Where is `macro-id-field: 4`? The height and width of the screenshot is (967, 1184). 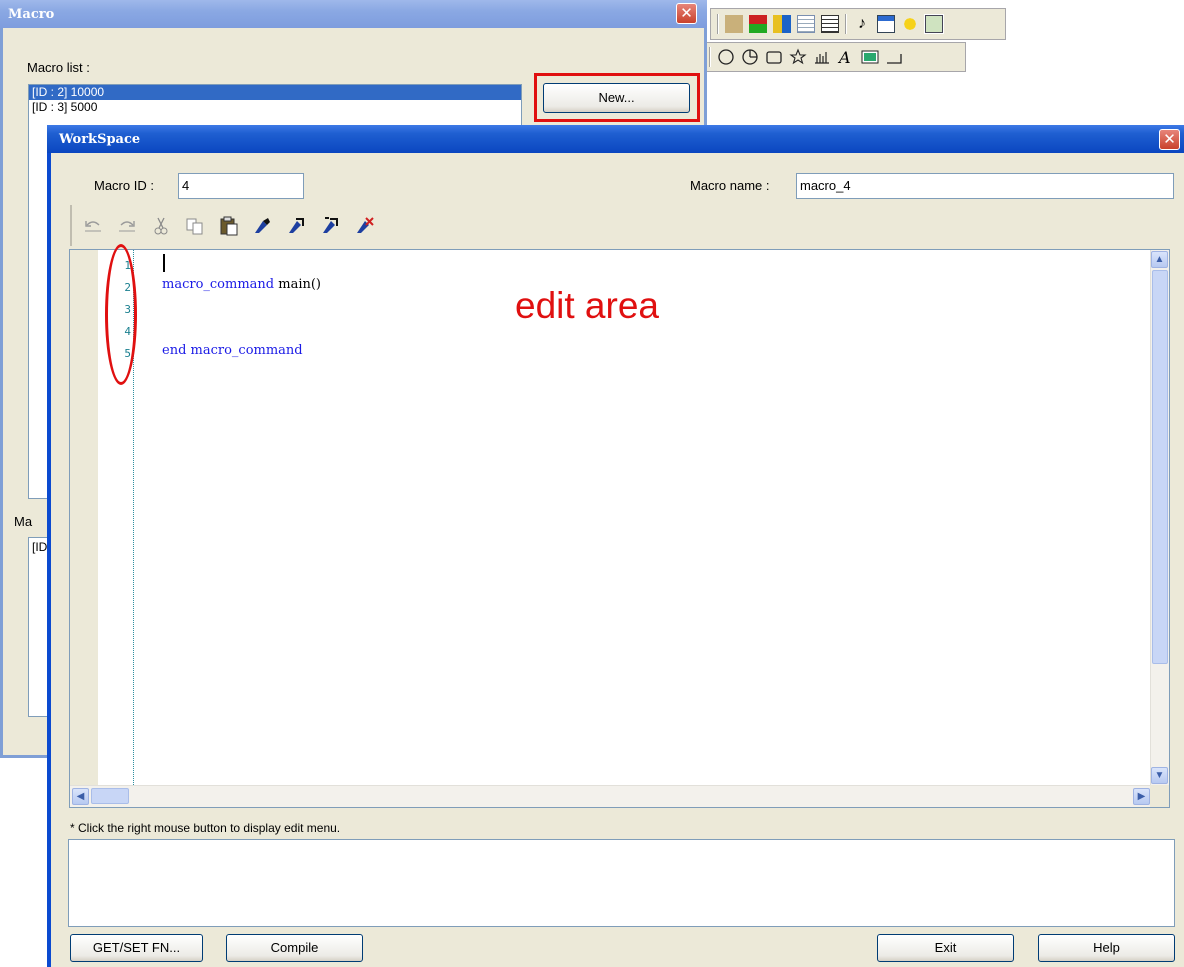
macro-id-field: 4 is located at coordinates (241, 186).